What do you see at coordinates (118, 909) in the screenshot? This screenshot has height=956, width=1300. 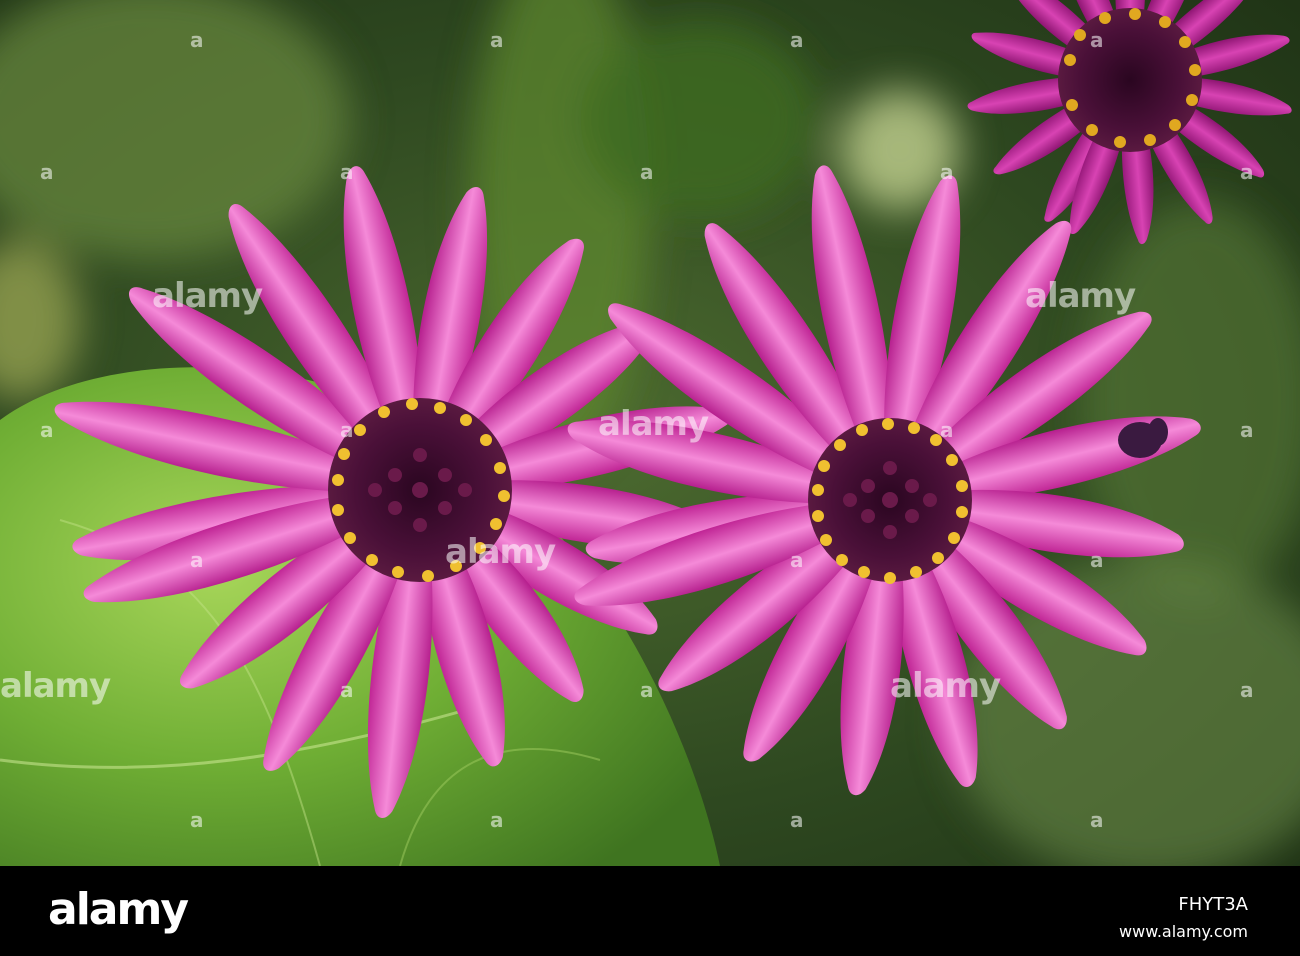 I see `brand-logo: alamy` at bounding box center [118, 909].